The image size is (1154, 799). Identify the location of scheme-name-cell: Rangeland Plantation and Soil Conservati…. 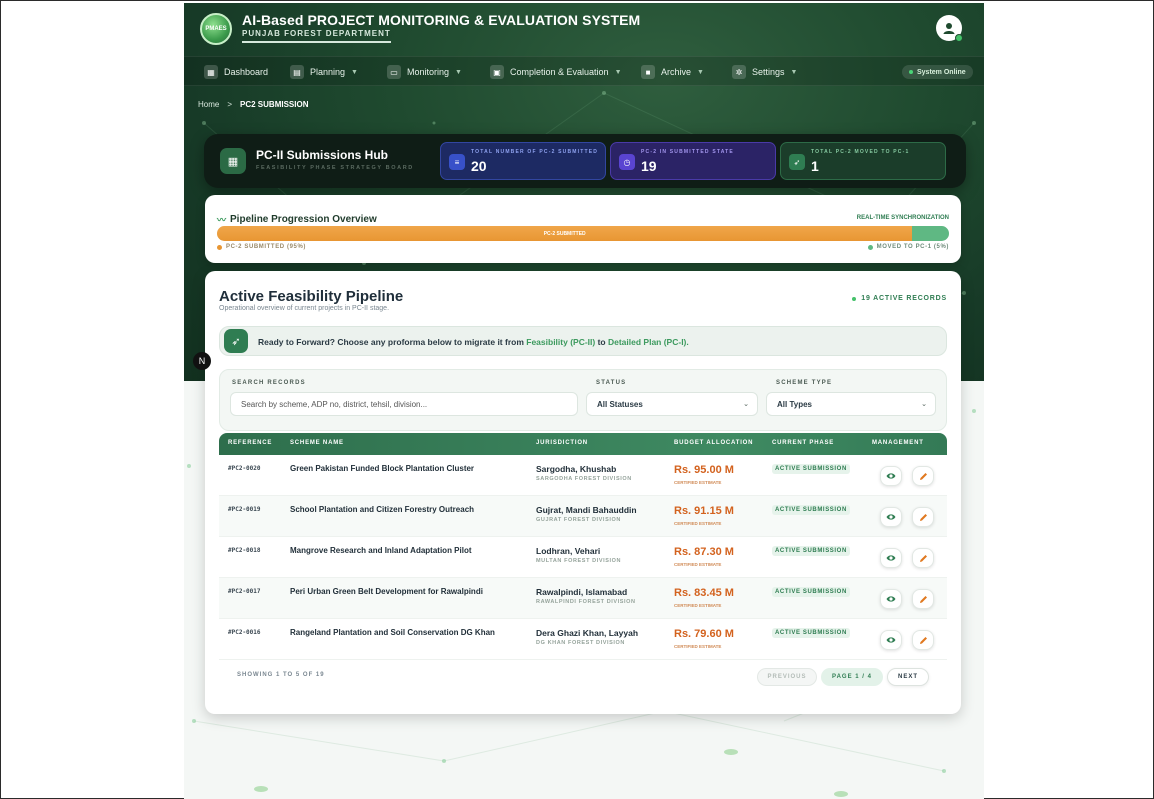
(392, 632).